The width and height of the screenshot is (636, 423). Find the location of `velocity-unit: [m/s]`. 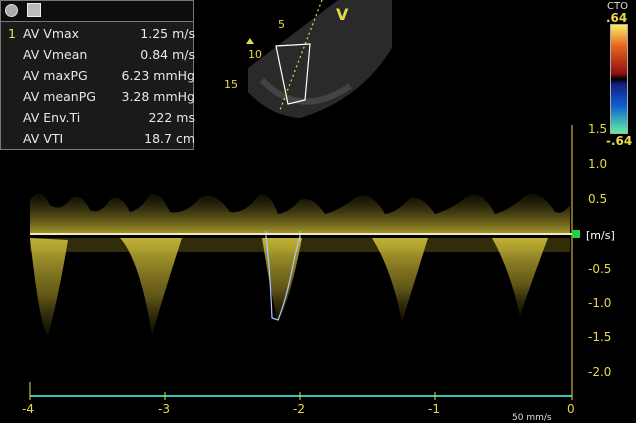

velocity-unit: [m/s] is located at coordinates (600, 235).